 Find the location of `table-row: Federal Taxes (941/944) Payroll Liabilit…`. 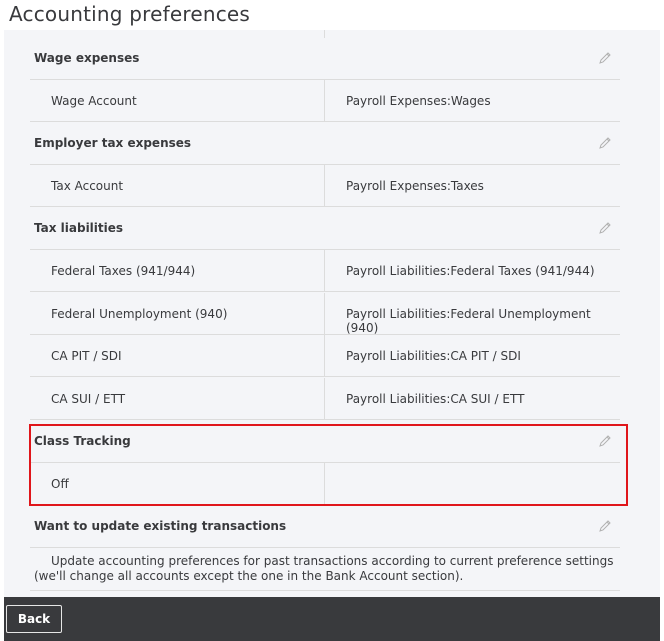

table-row: Federal Taxes (941/944) Payroll Liabilit… is located at coordinates (325, 271).